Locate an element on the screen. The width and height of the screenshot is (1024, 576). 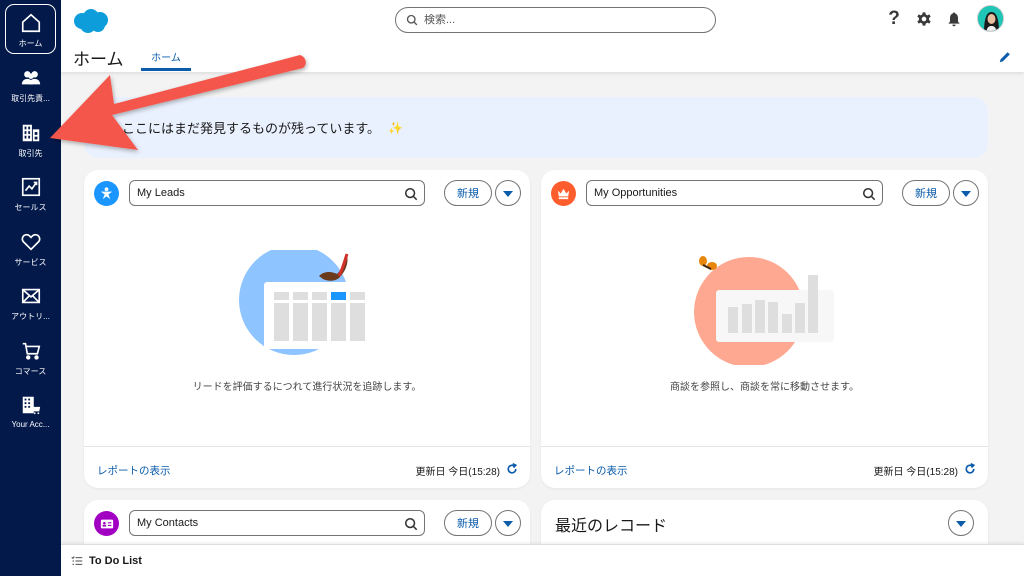
bell-icon is located at coordinates (954, 19).